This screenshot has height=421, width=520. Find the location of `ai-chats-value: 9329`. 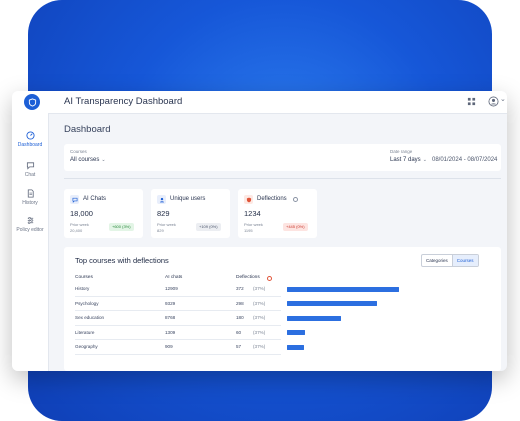

ai-chats-value: 9329 is located at coordinates (170, 303).